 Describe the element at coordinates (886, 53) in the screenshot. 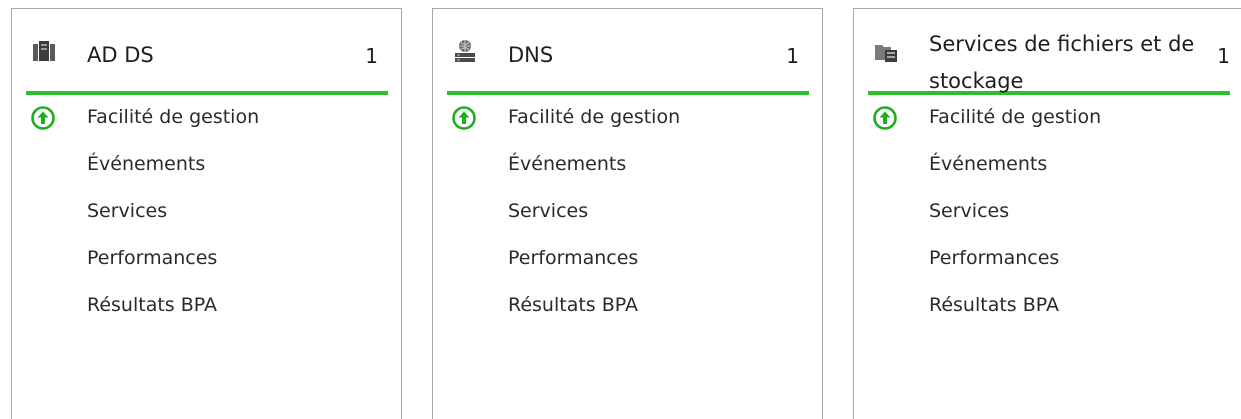

I see `file-storage-icon` at that location.